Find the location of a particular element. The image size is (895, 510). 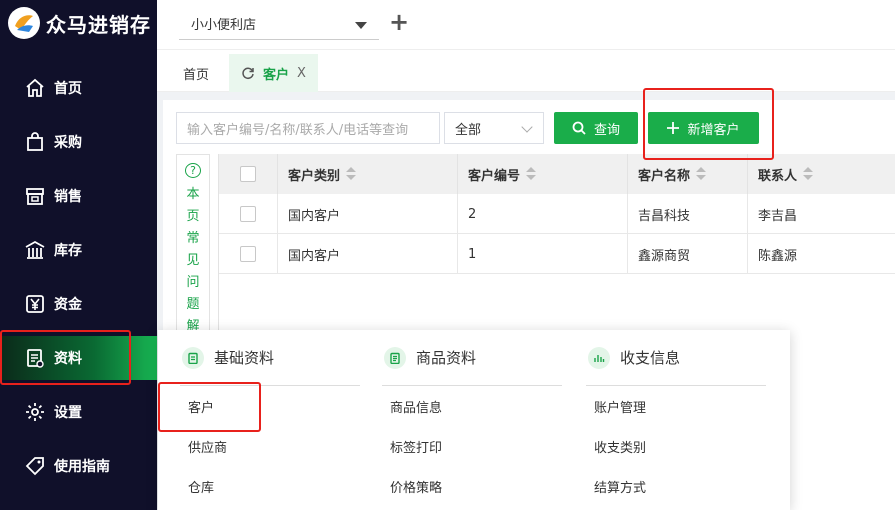

gear-icon is located at coordinates (35, 412).